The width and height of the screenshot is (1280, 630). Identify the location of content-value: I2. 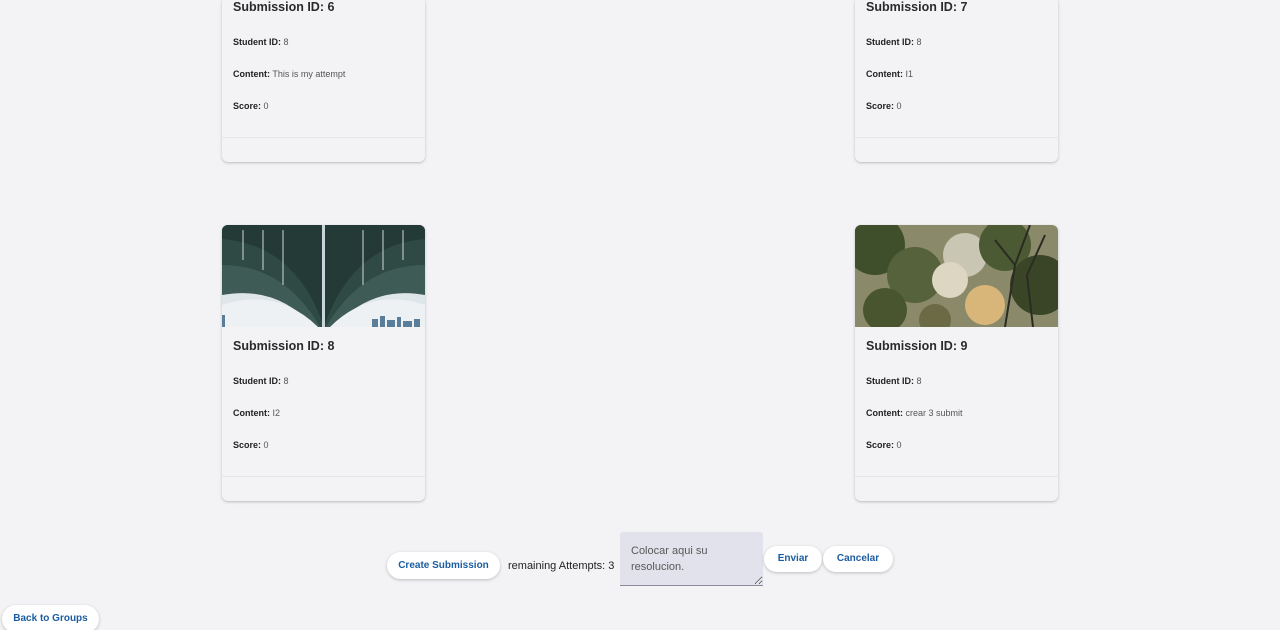
(276, 413).